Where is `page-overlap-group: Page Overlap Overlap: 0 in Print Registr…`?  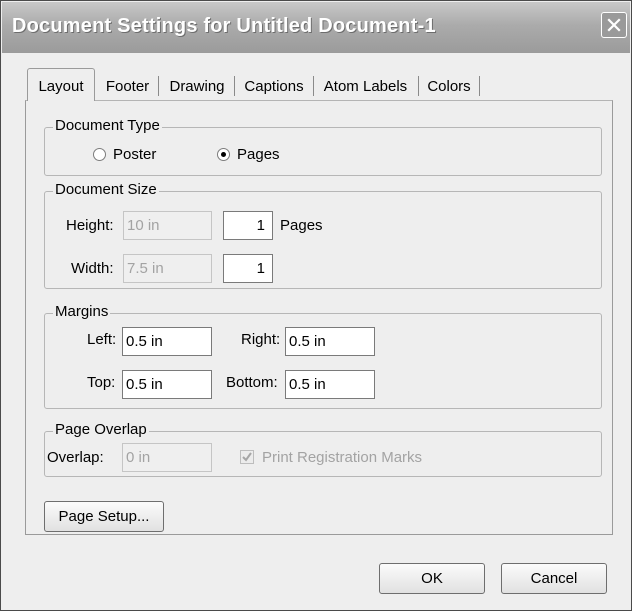
page-overlap-group: Page Overlap Overlap: 0 in Print Registr… is located at coordinates (323, 449).